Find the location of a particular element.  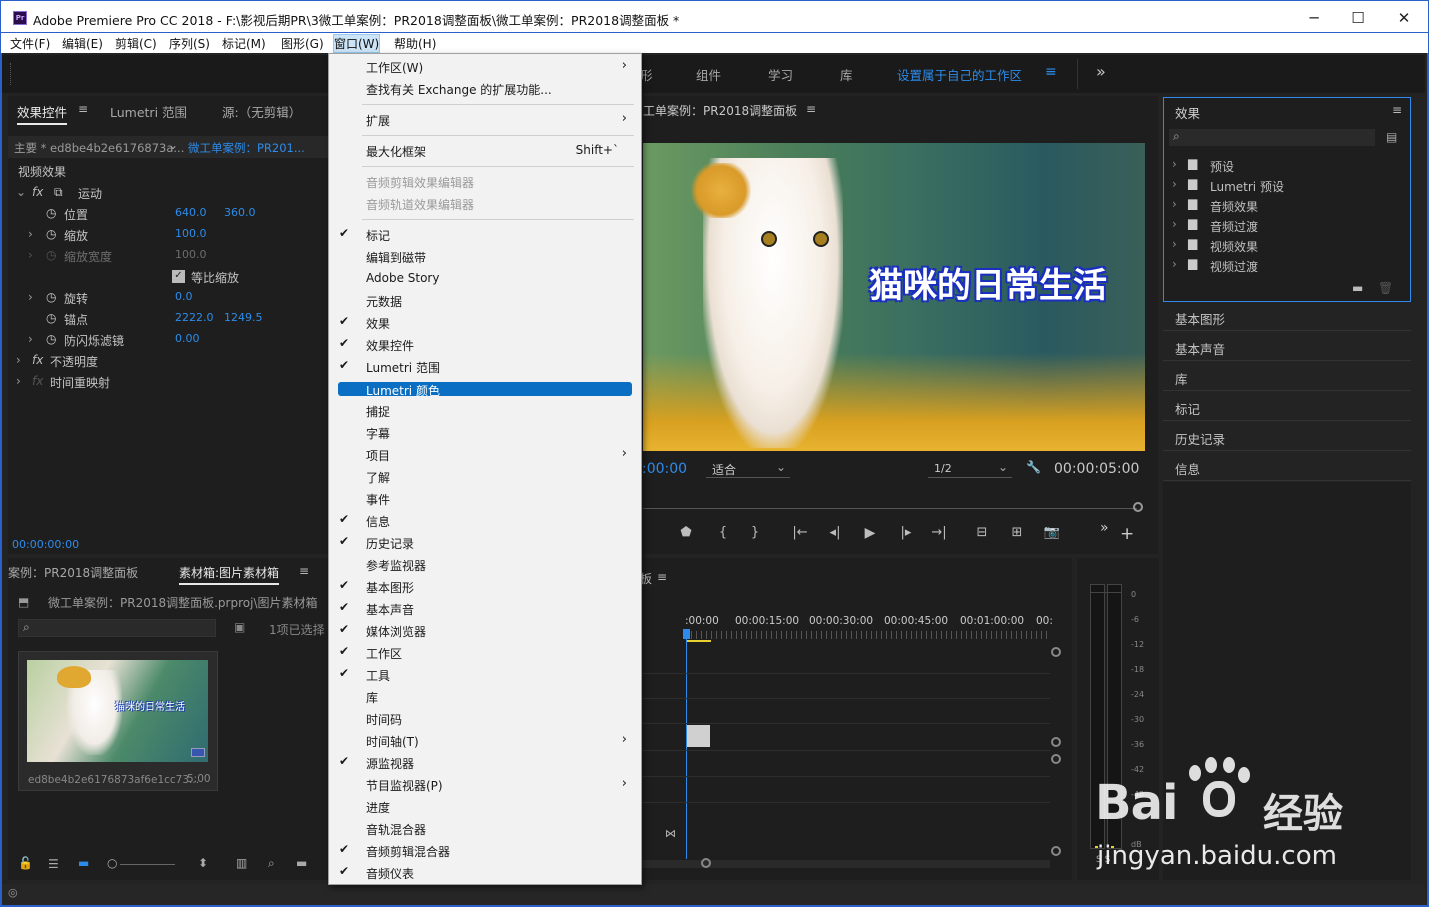

flicker-value: 0.00 is located at coordinates (187, 338).